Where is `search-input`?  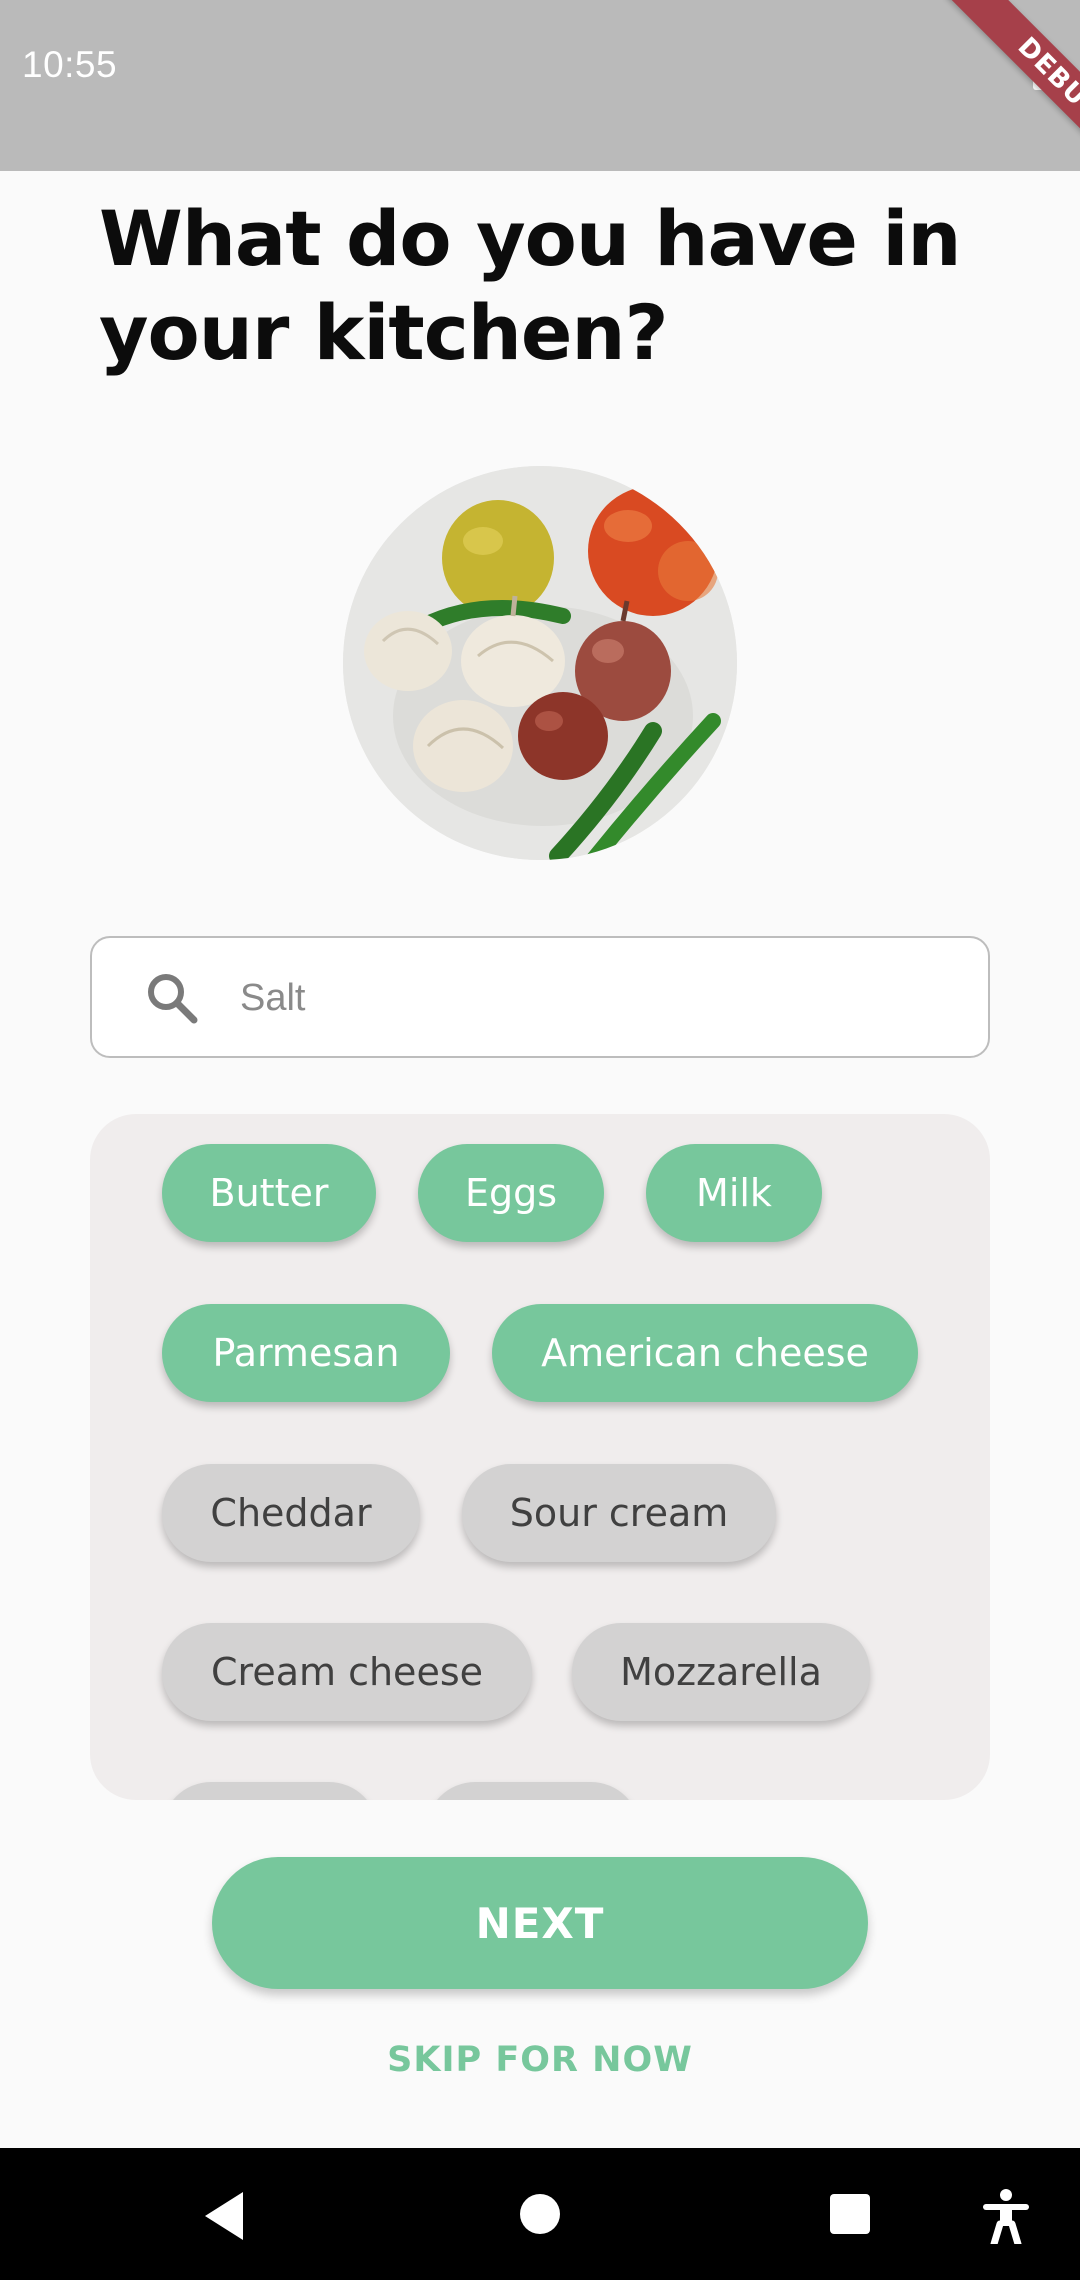 search-input is located at coordinates (590, 998).